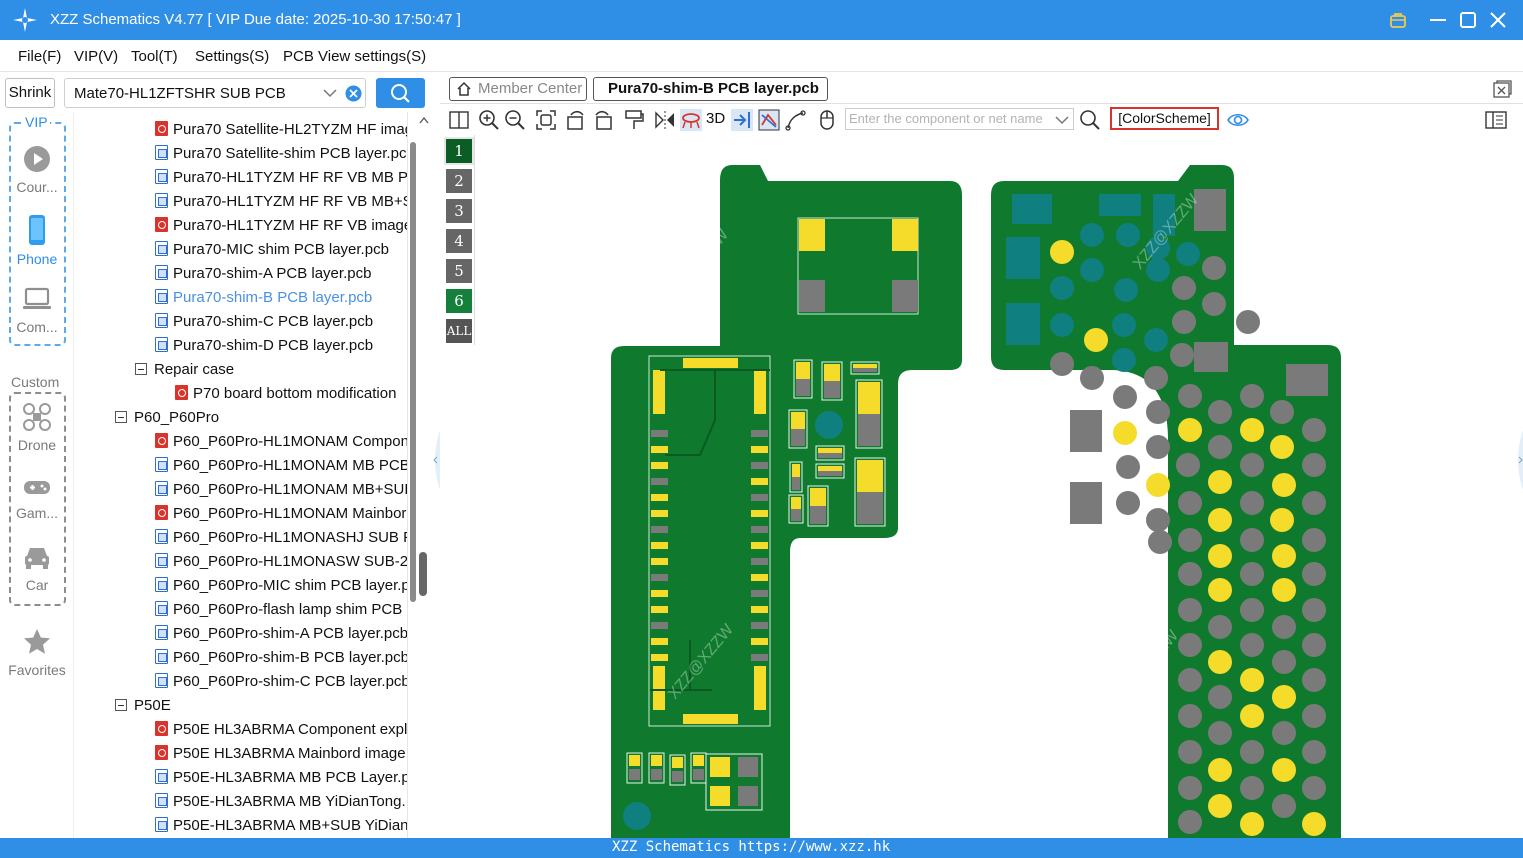  Describe the element at coordinates (281, 730) in the screenshot. I see `tree-item: P50E HL3ABRMA Component expl` at that location.